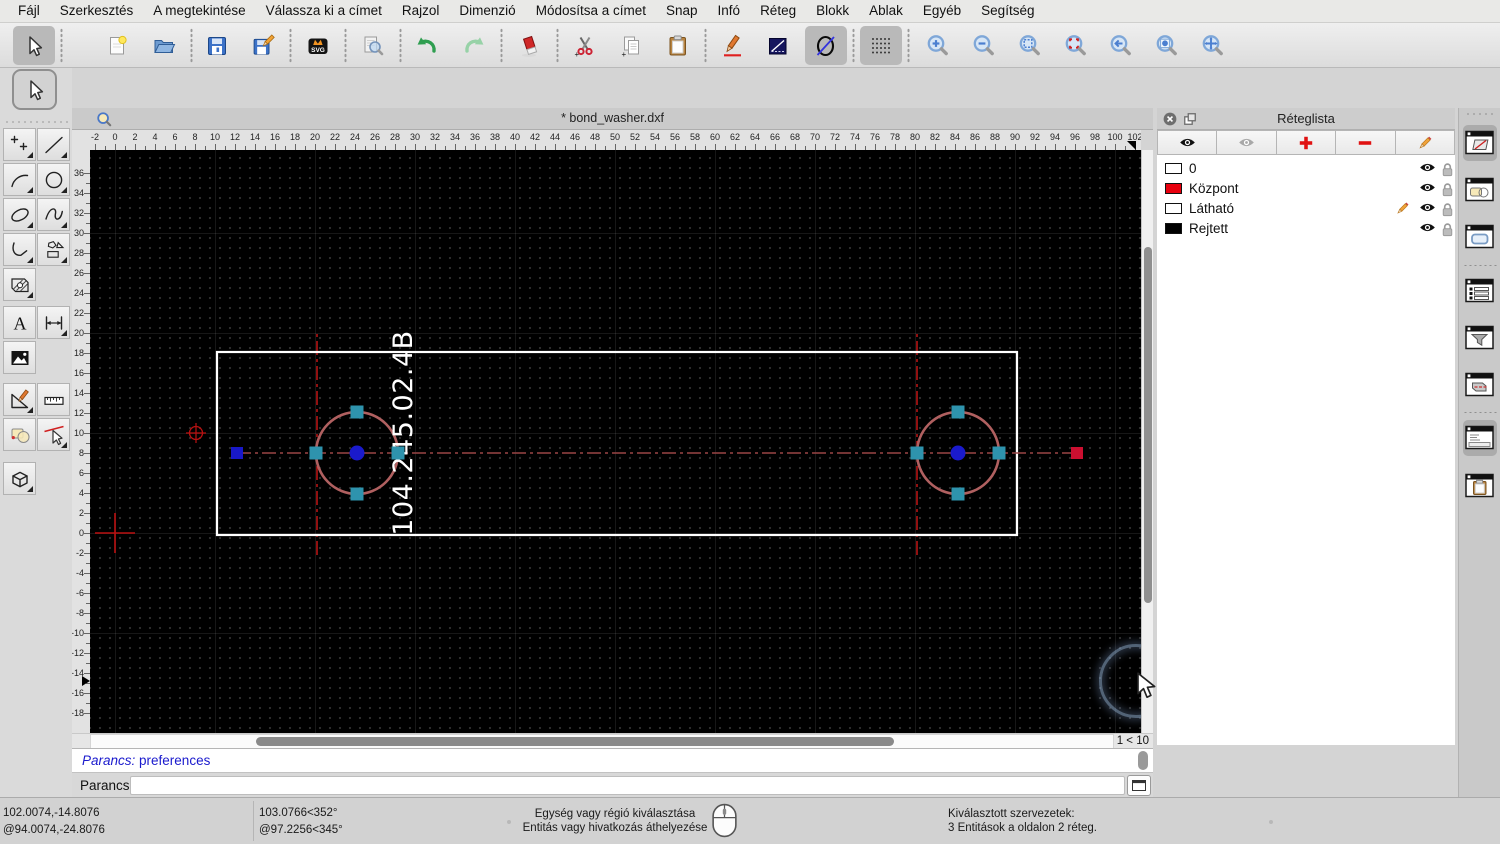 The image size is (1500, 844). I want to click on panel-block-list-button, so click(1480, 190).